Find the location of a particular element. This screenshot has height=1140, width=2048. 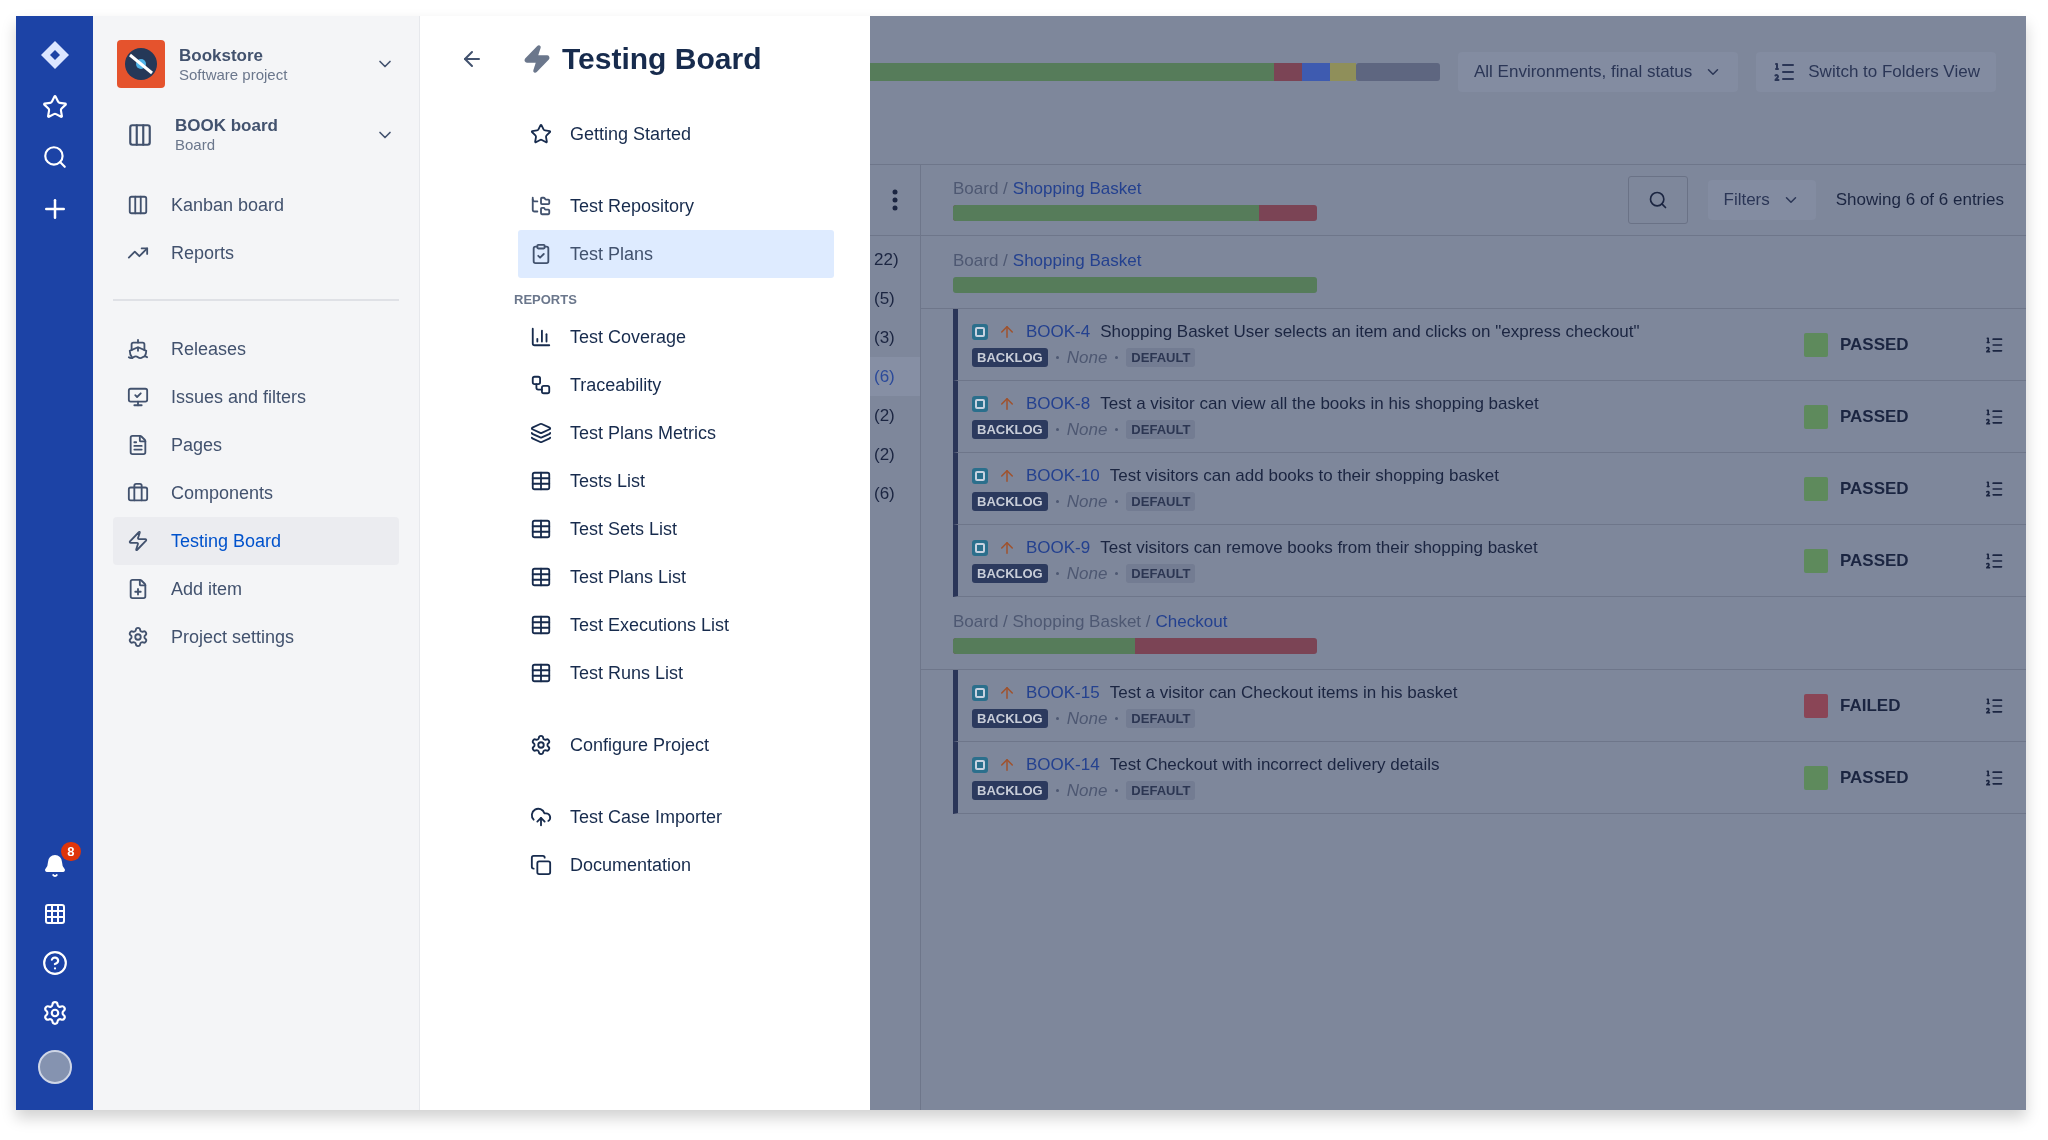

environment-dropdown: All Environments, final status is located at coordinates (1598, 72).